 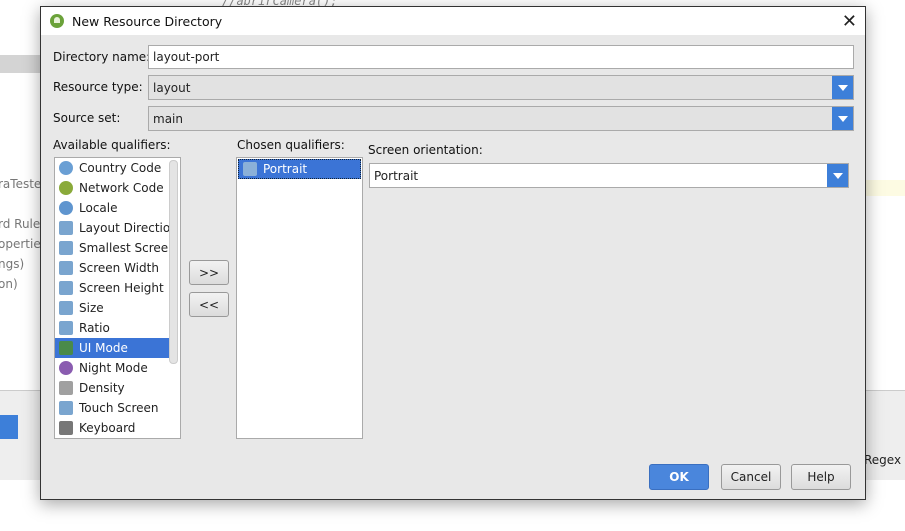 I want to click on list-item: Night Mode, so click(x=112, y=368).